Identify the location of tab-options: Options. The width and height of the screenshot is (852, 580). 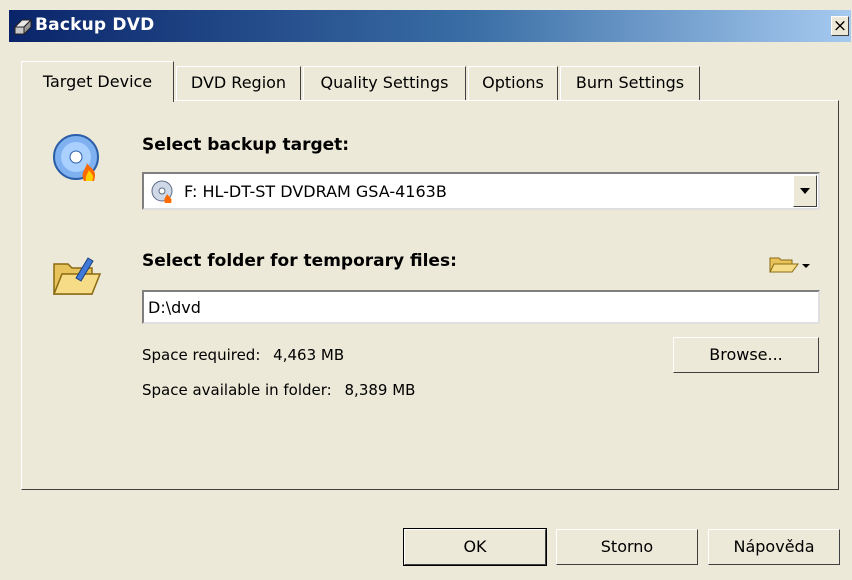
(513, 83).